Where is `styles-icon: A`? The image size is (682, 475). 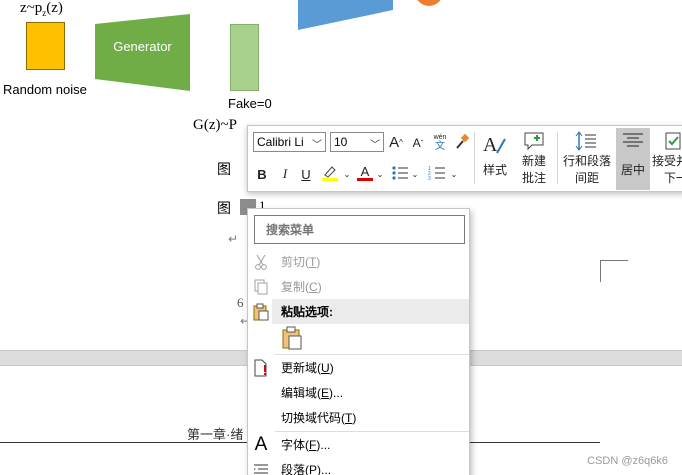
styles-icon: A is located at coordinates (494, 145).